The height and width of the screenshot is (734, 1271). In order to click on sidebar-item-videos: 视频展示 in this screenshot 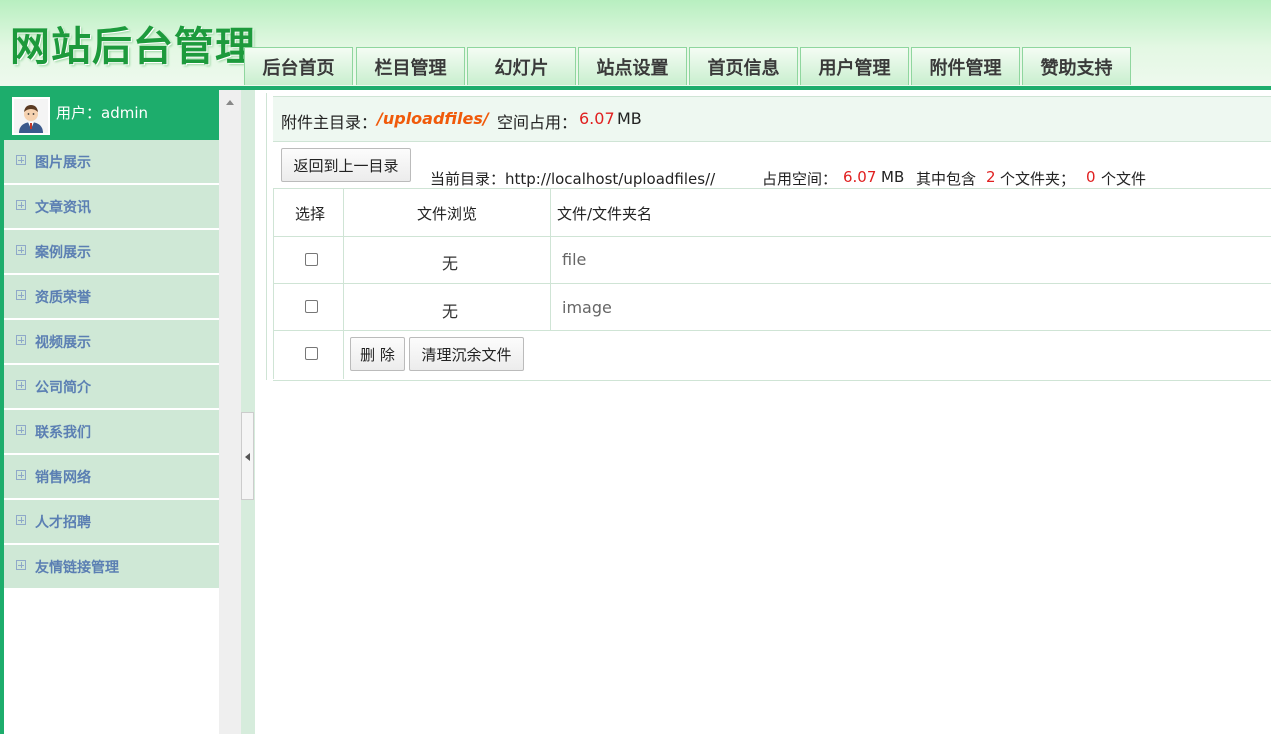, I will do `click(111, 342)`.